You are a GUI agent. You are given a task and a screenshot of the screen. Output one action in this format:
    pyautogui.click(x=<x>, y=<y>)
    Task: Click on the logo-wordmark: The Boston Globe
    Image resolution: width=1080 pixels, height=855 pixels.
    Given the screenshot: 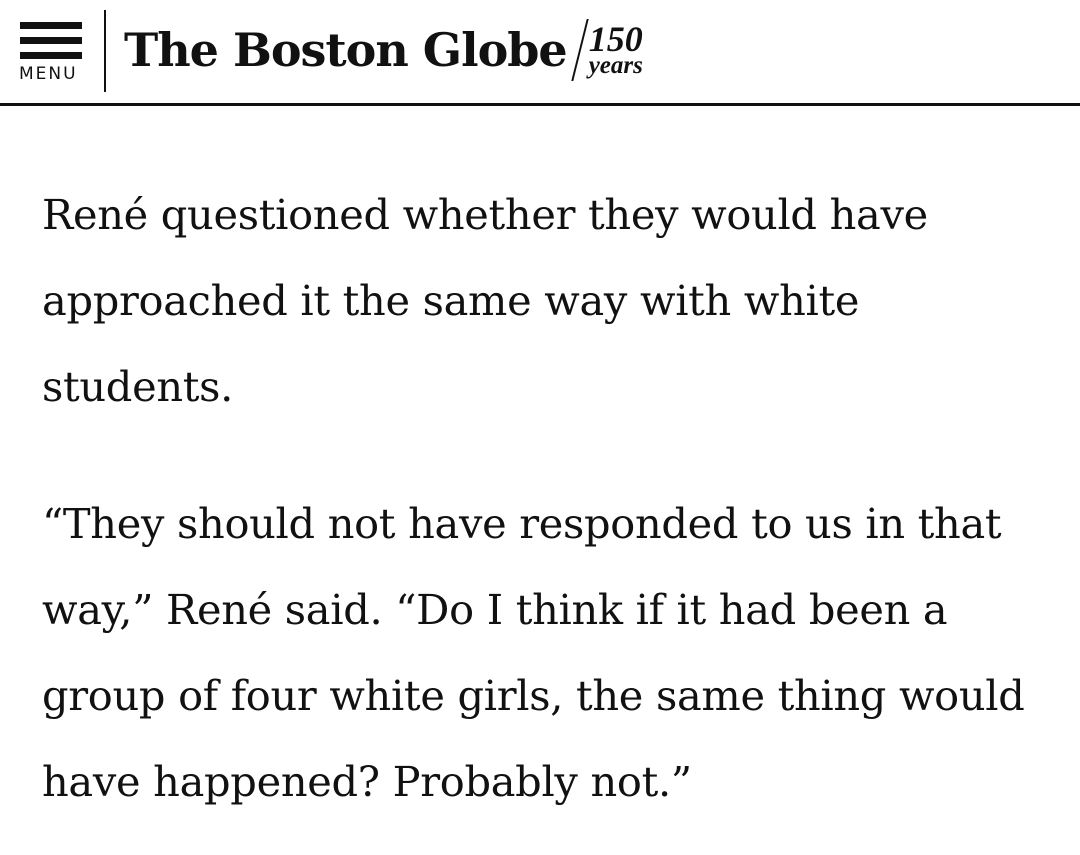 What is the action you would take?
    pyautogui.click(x=346, y=50)
    